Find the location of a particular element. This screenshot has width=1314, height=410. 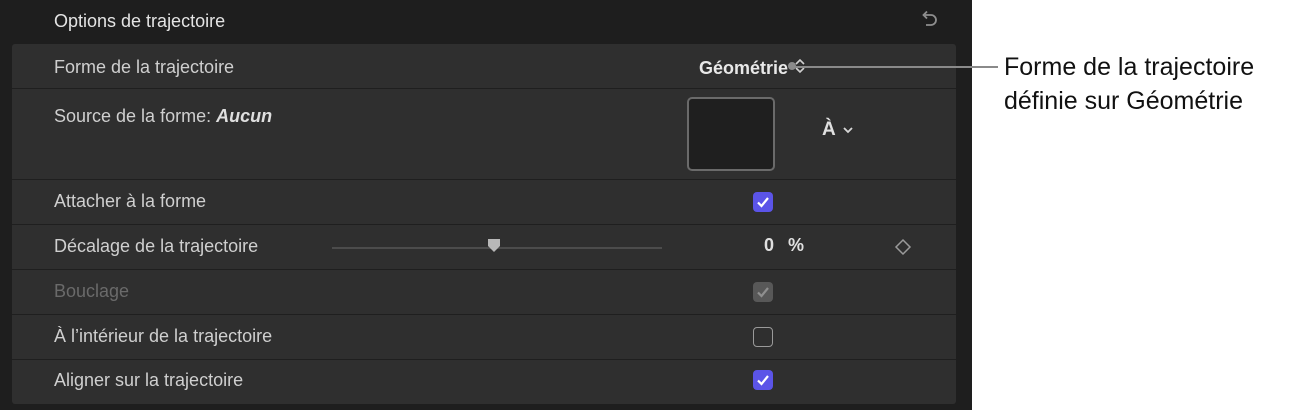

loop-label: Bouclage is located at coordinates (92, 291).